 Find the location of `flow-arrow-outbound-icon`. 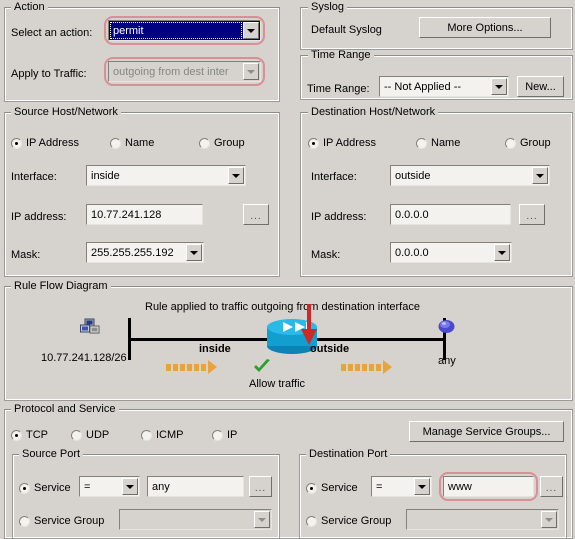

flow-arrow-outbound-icon is located at coordinates (366, 367).